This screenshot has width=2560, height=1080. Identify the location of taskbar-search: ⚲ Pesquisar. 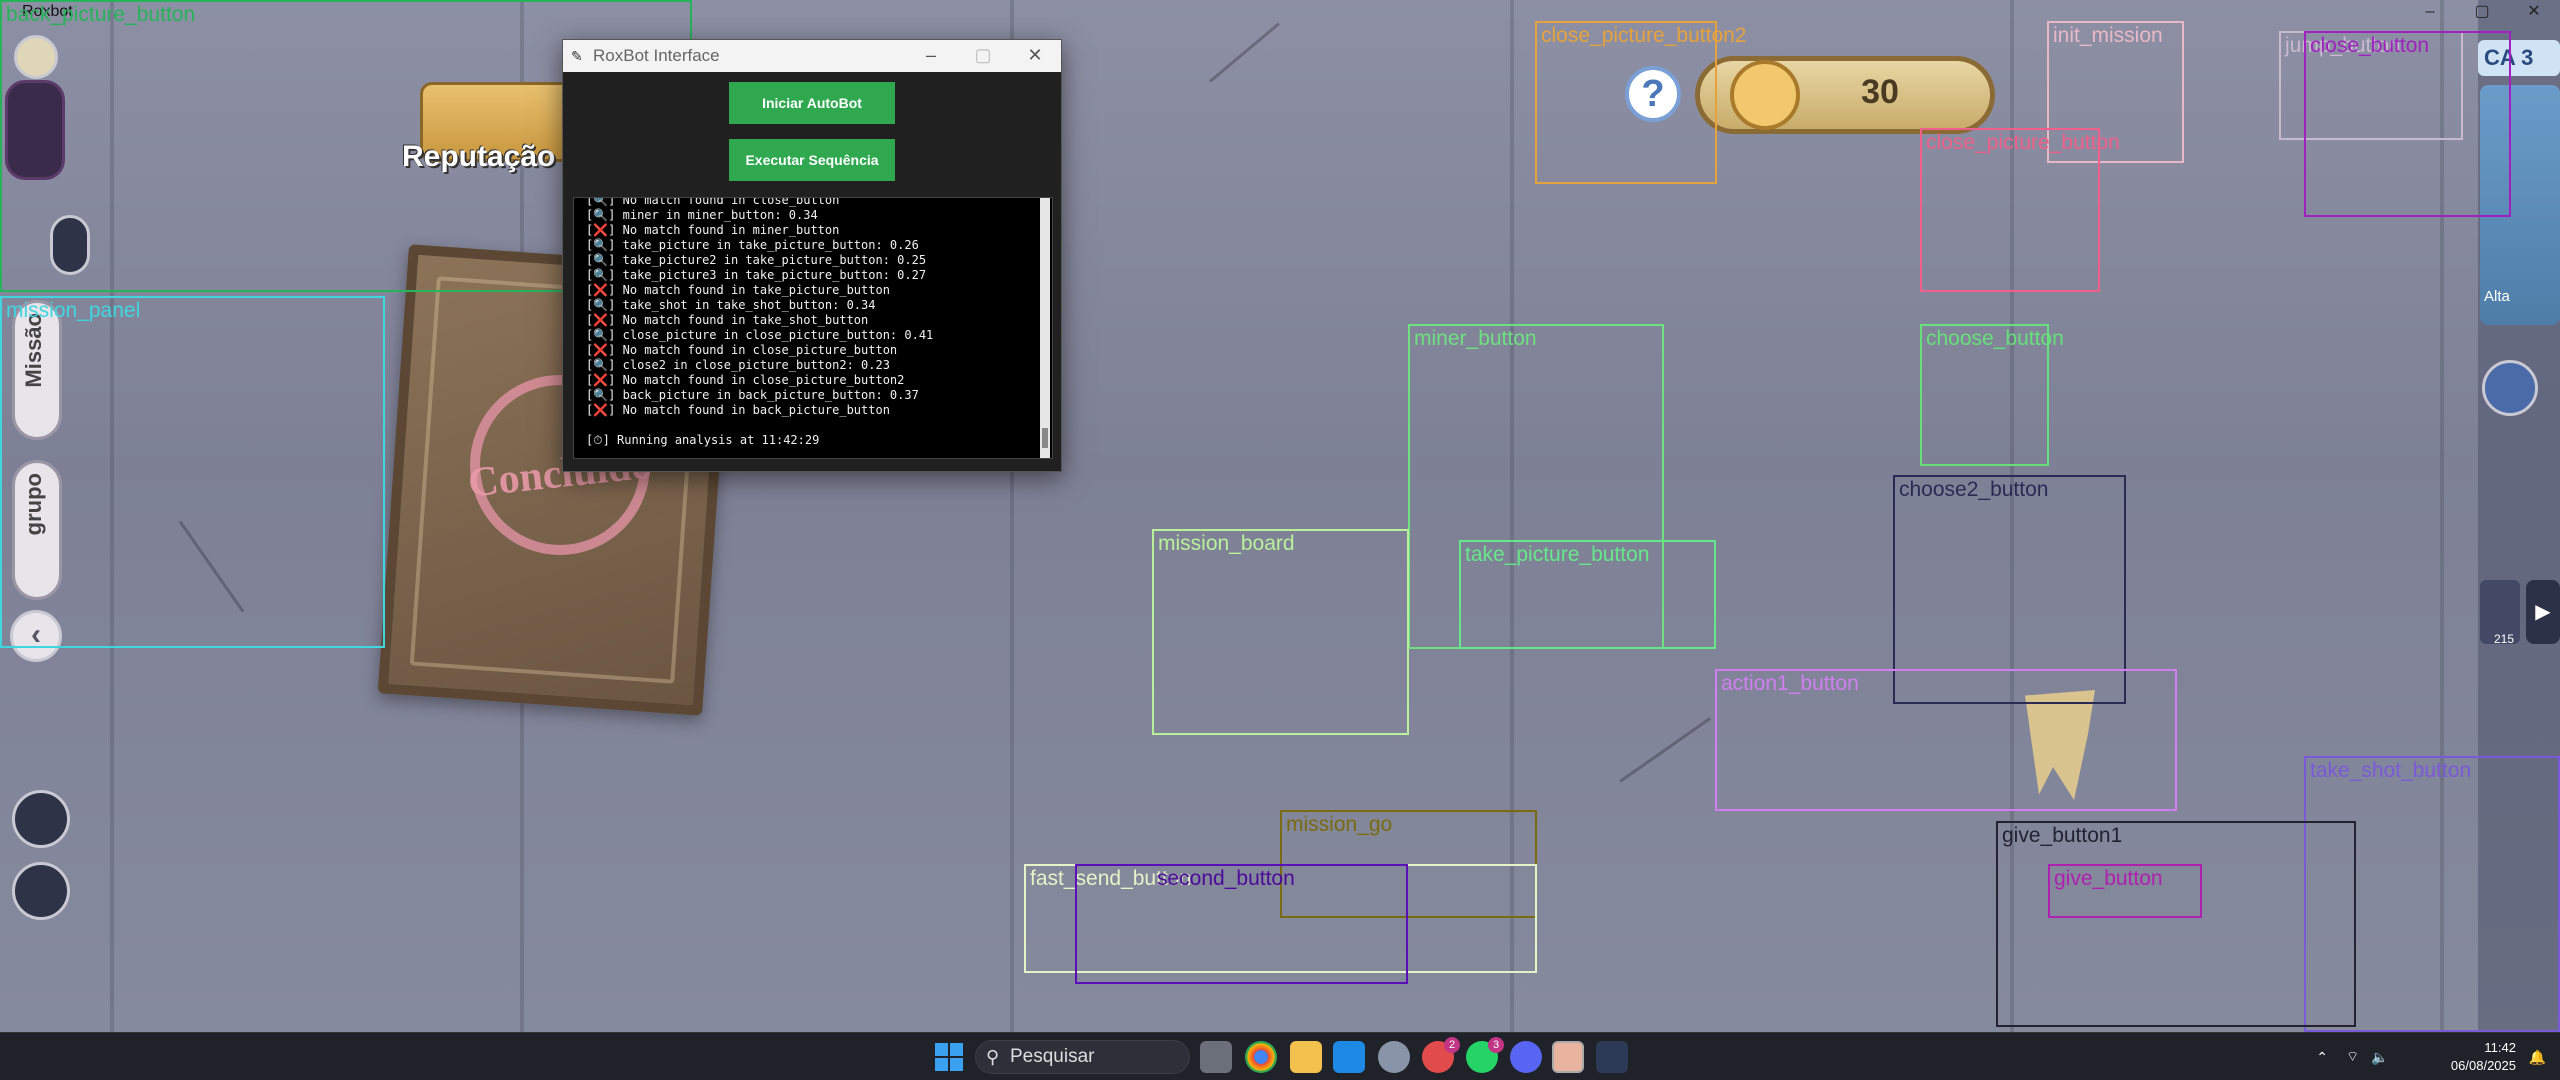
(1082, 1057).